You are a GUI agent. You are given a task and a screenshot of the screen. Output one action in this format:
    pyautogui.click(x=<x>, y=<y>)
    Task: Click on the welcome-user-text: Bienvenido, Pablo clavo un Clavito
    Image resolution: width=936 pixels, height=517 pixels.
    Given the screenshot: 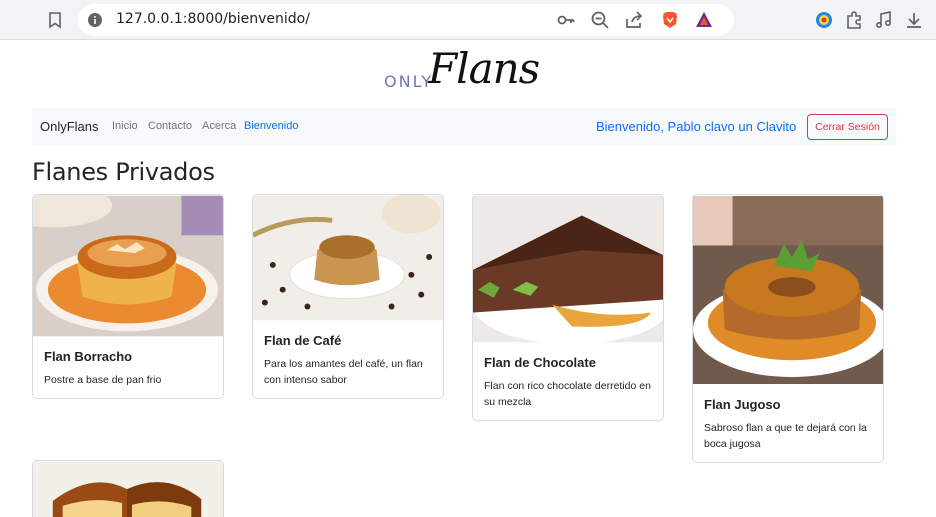 What is the action you would take?
    pyautogui.click(x=696, y=126)
    